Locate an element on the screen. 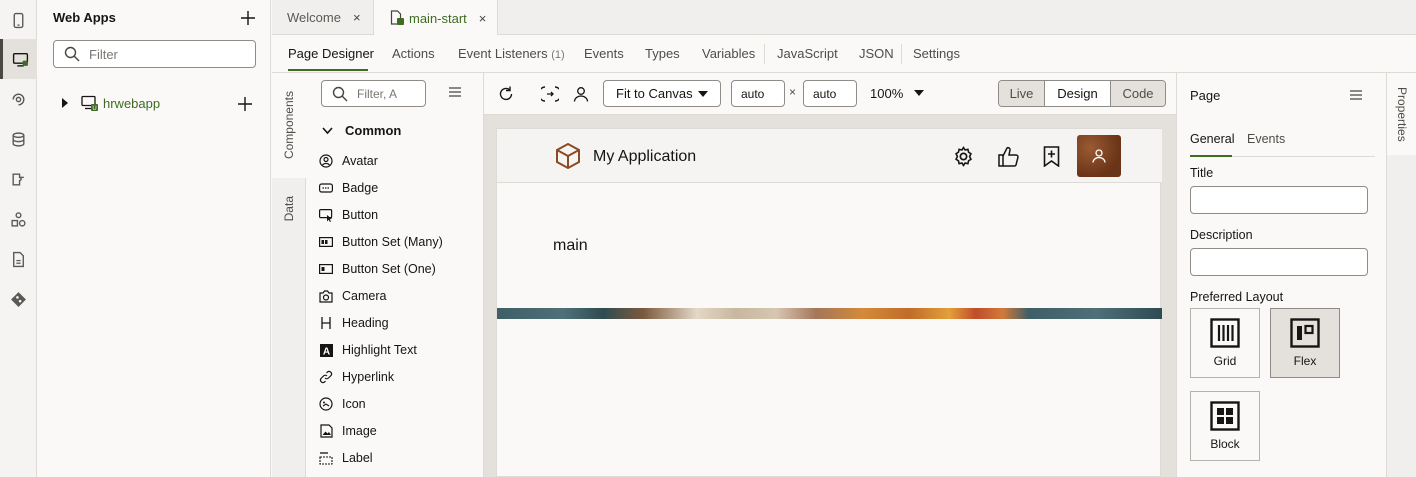 This screenshot has width=1416, height=477. fit-to-canvas-select: Fit to Canvas is located at coordinates (662, 93).